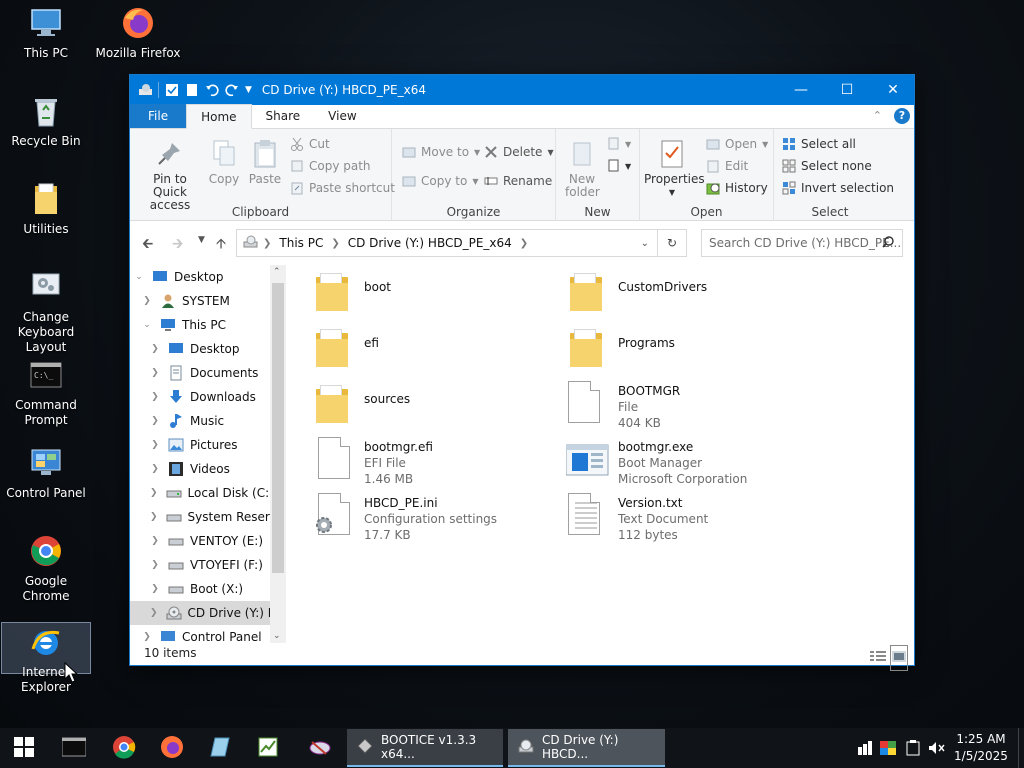  I want to click on history-button: History, so click(737, 188).